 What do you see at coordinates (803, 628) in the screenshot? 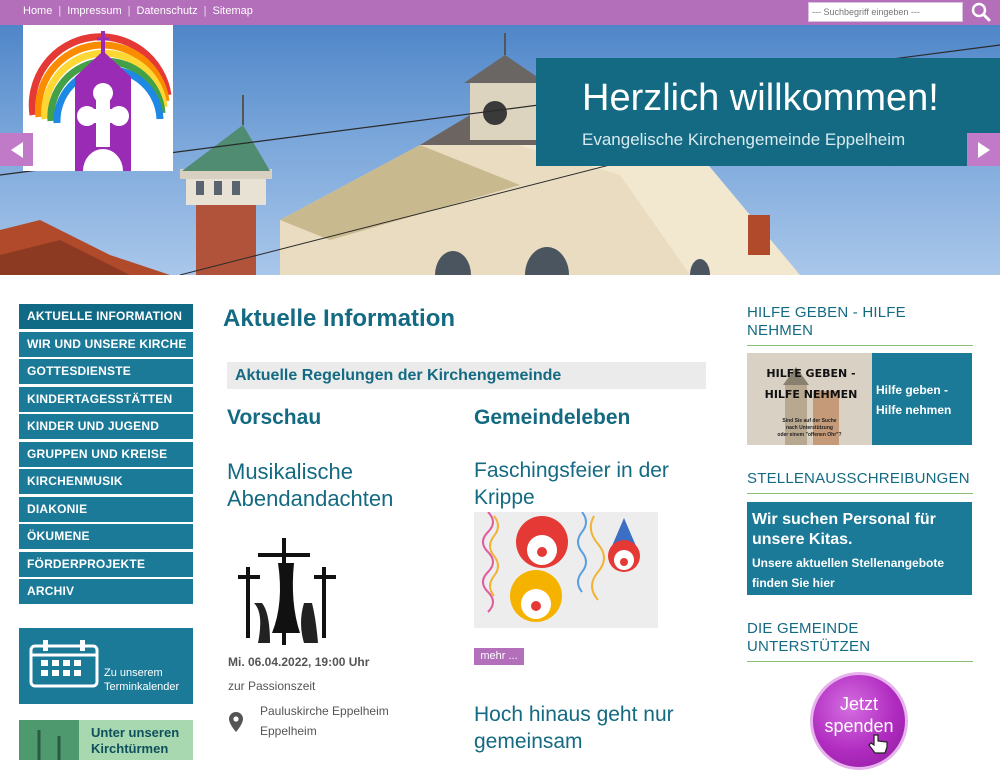
I see `support-heading-line1: DIE GEMEINDE` at bounding box center [803, 628].